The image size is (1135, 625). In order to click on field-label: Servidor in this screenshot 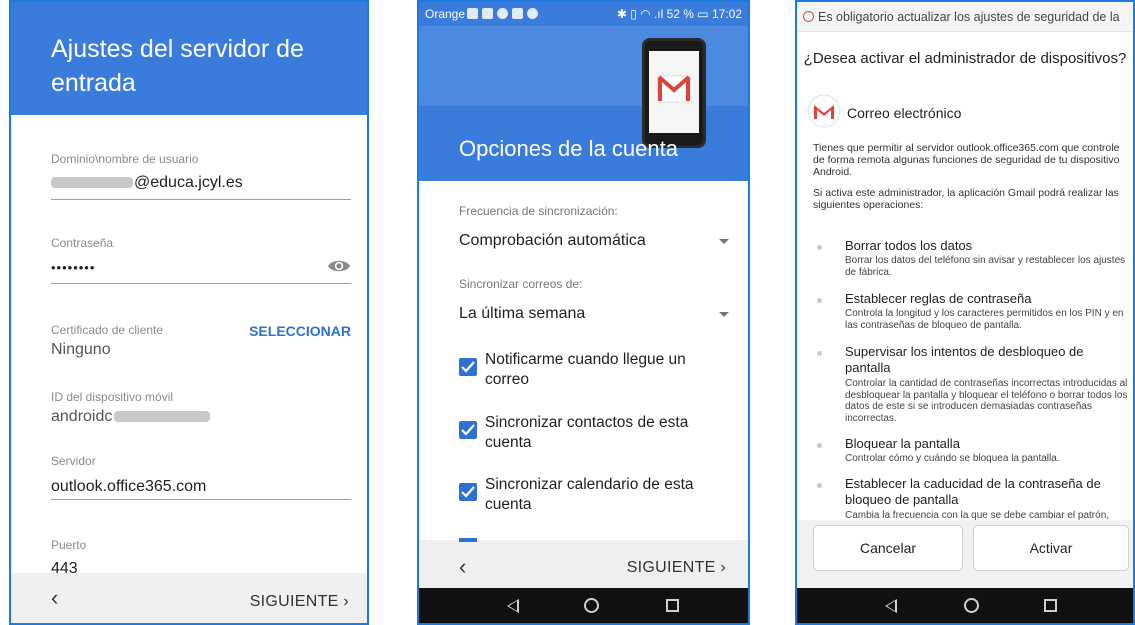, I will do `click(73, 461)`.